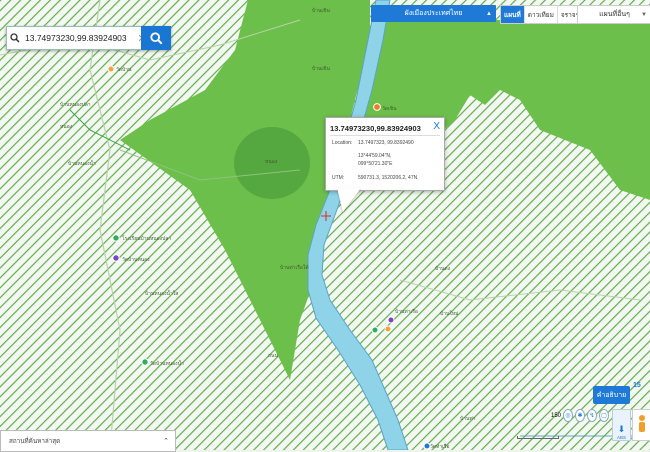 The height and width of the screenshot is (452, 650). Describe the element at coordinates (375, 128) in the screenshot. I see `popup-title: 13.74973230,99.83924903` at that location.